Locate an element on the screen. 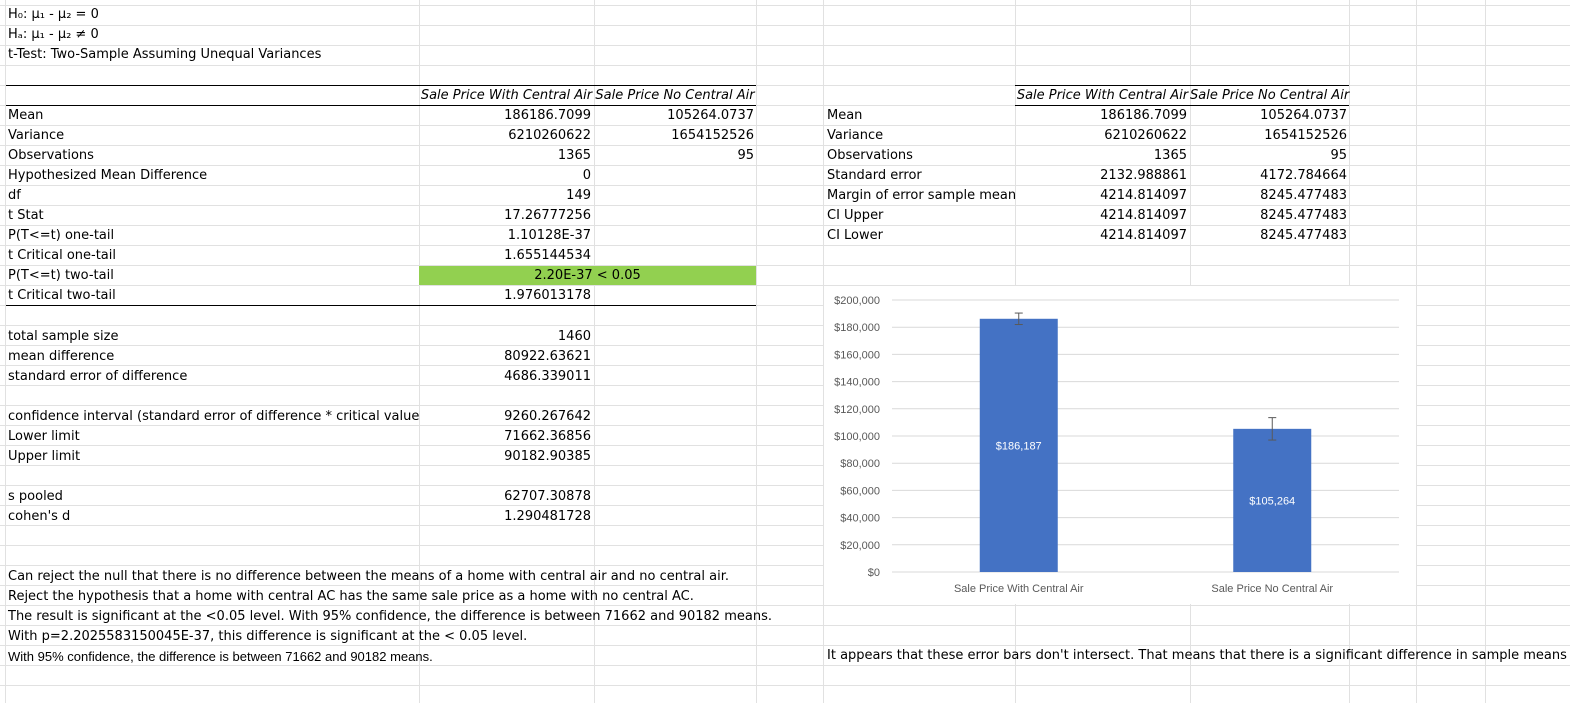 The image size is (1570, 703). extra-stat-label: Upper limit is located at coordinates (44, 457).